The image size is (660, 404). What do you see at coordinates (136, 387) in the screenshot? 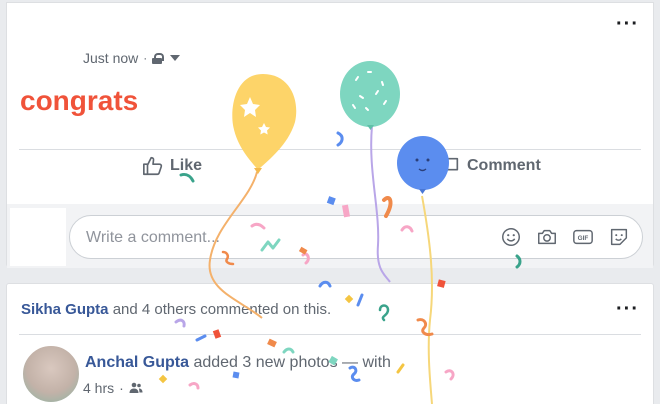
I see `friends-icon` at bounding box center [136, 387].